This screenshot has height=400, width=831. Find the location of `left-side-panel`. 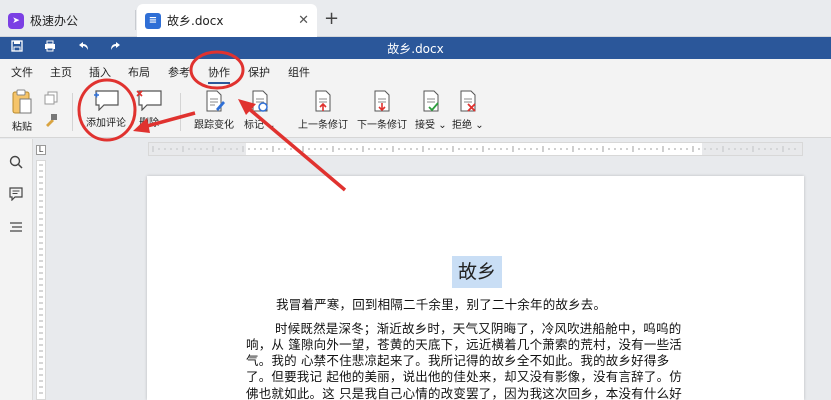

left-side-panel is located at coordinates (16, 269).